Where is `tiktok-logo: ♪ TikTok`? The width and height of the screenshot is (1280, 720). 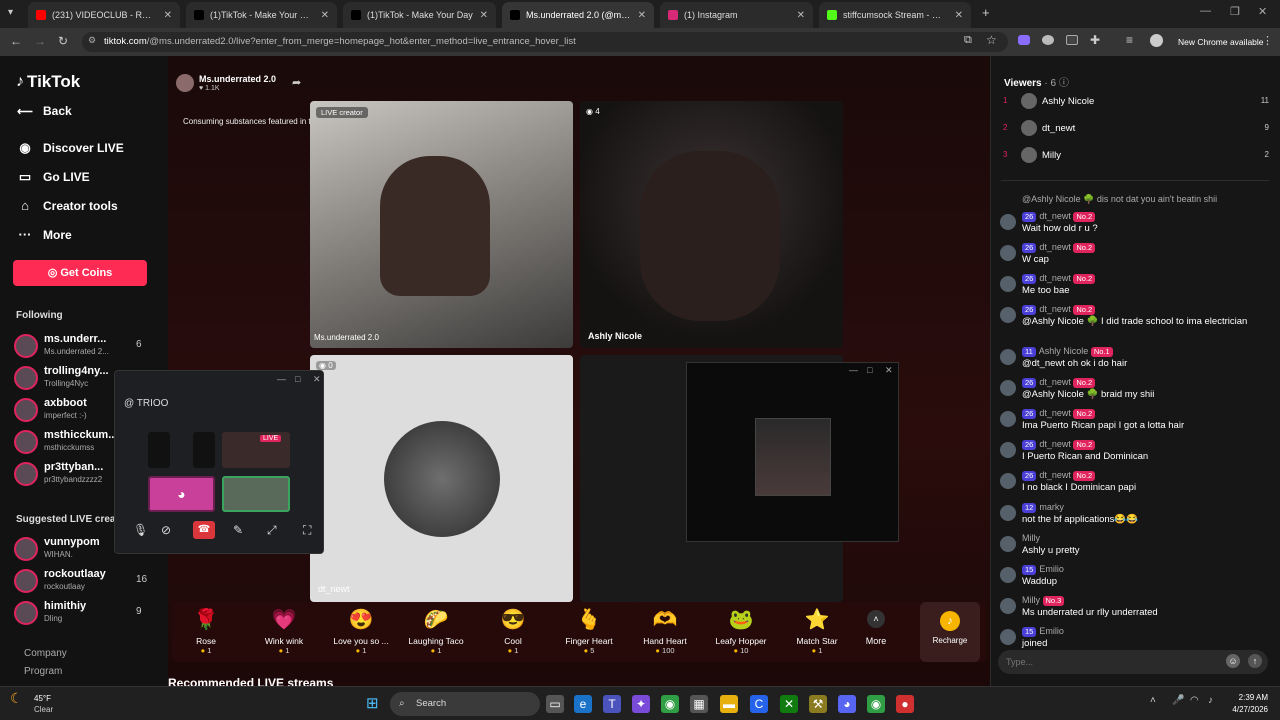 tiktok-logo: ♪ TikTok is located at coordinates (48, 82).